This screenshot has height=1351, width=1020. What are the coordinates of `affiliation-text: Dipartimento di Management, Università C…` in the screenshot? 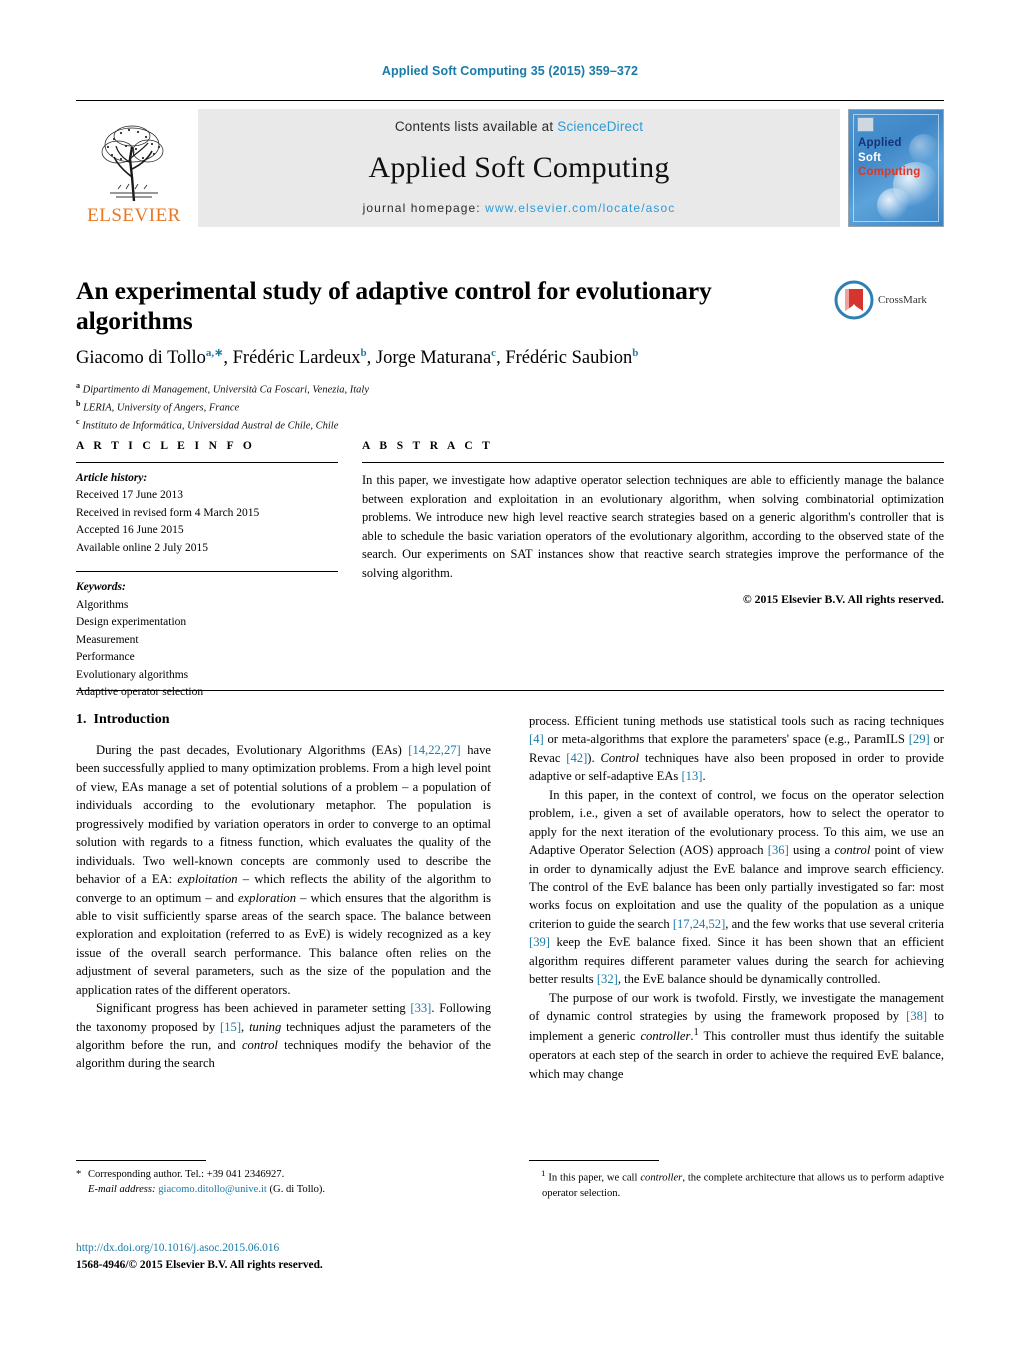 It's located at (226, 389).